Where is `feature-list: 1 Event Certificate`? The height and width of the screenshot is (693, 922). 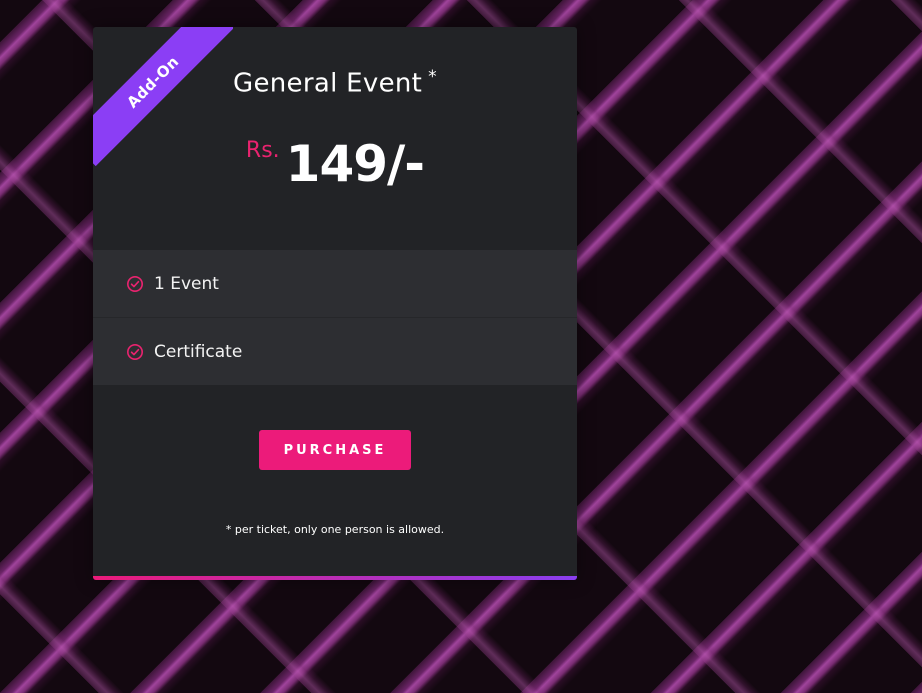 feature-list: 1 Event Certificate is located at coordinates (335, 317).